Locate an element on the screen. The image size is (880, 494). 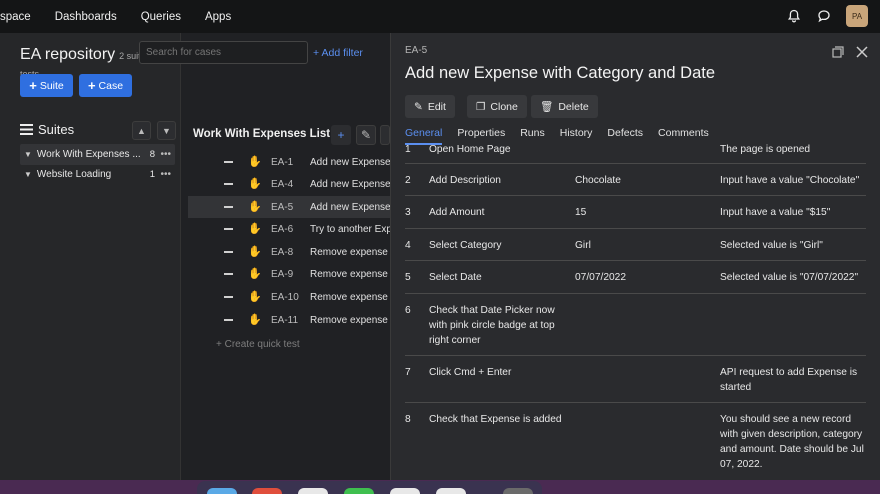
suites-heading: Suites is located at coordinates (47, 129).